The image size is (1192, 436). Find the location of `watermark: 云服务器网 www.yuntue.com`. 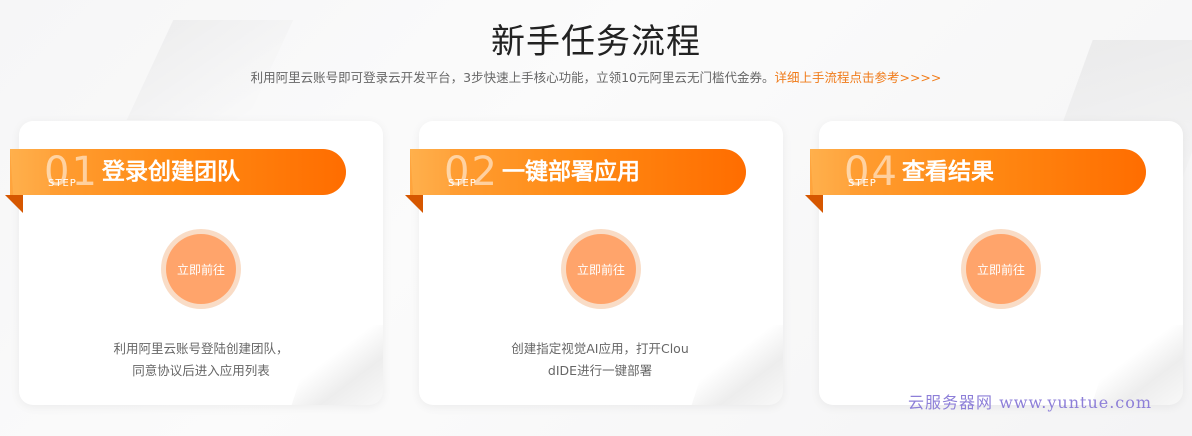

watermark: 云服务器网 www.yuntue.com is located at coordinates (1030, 402).